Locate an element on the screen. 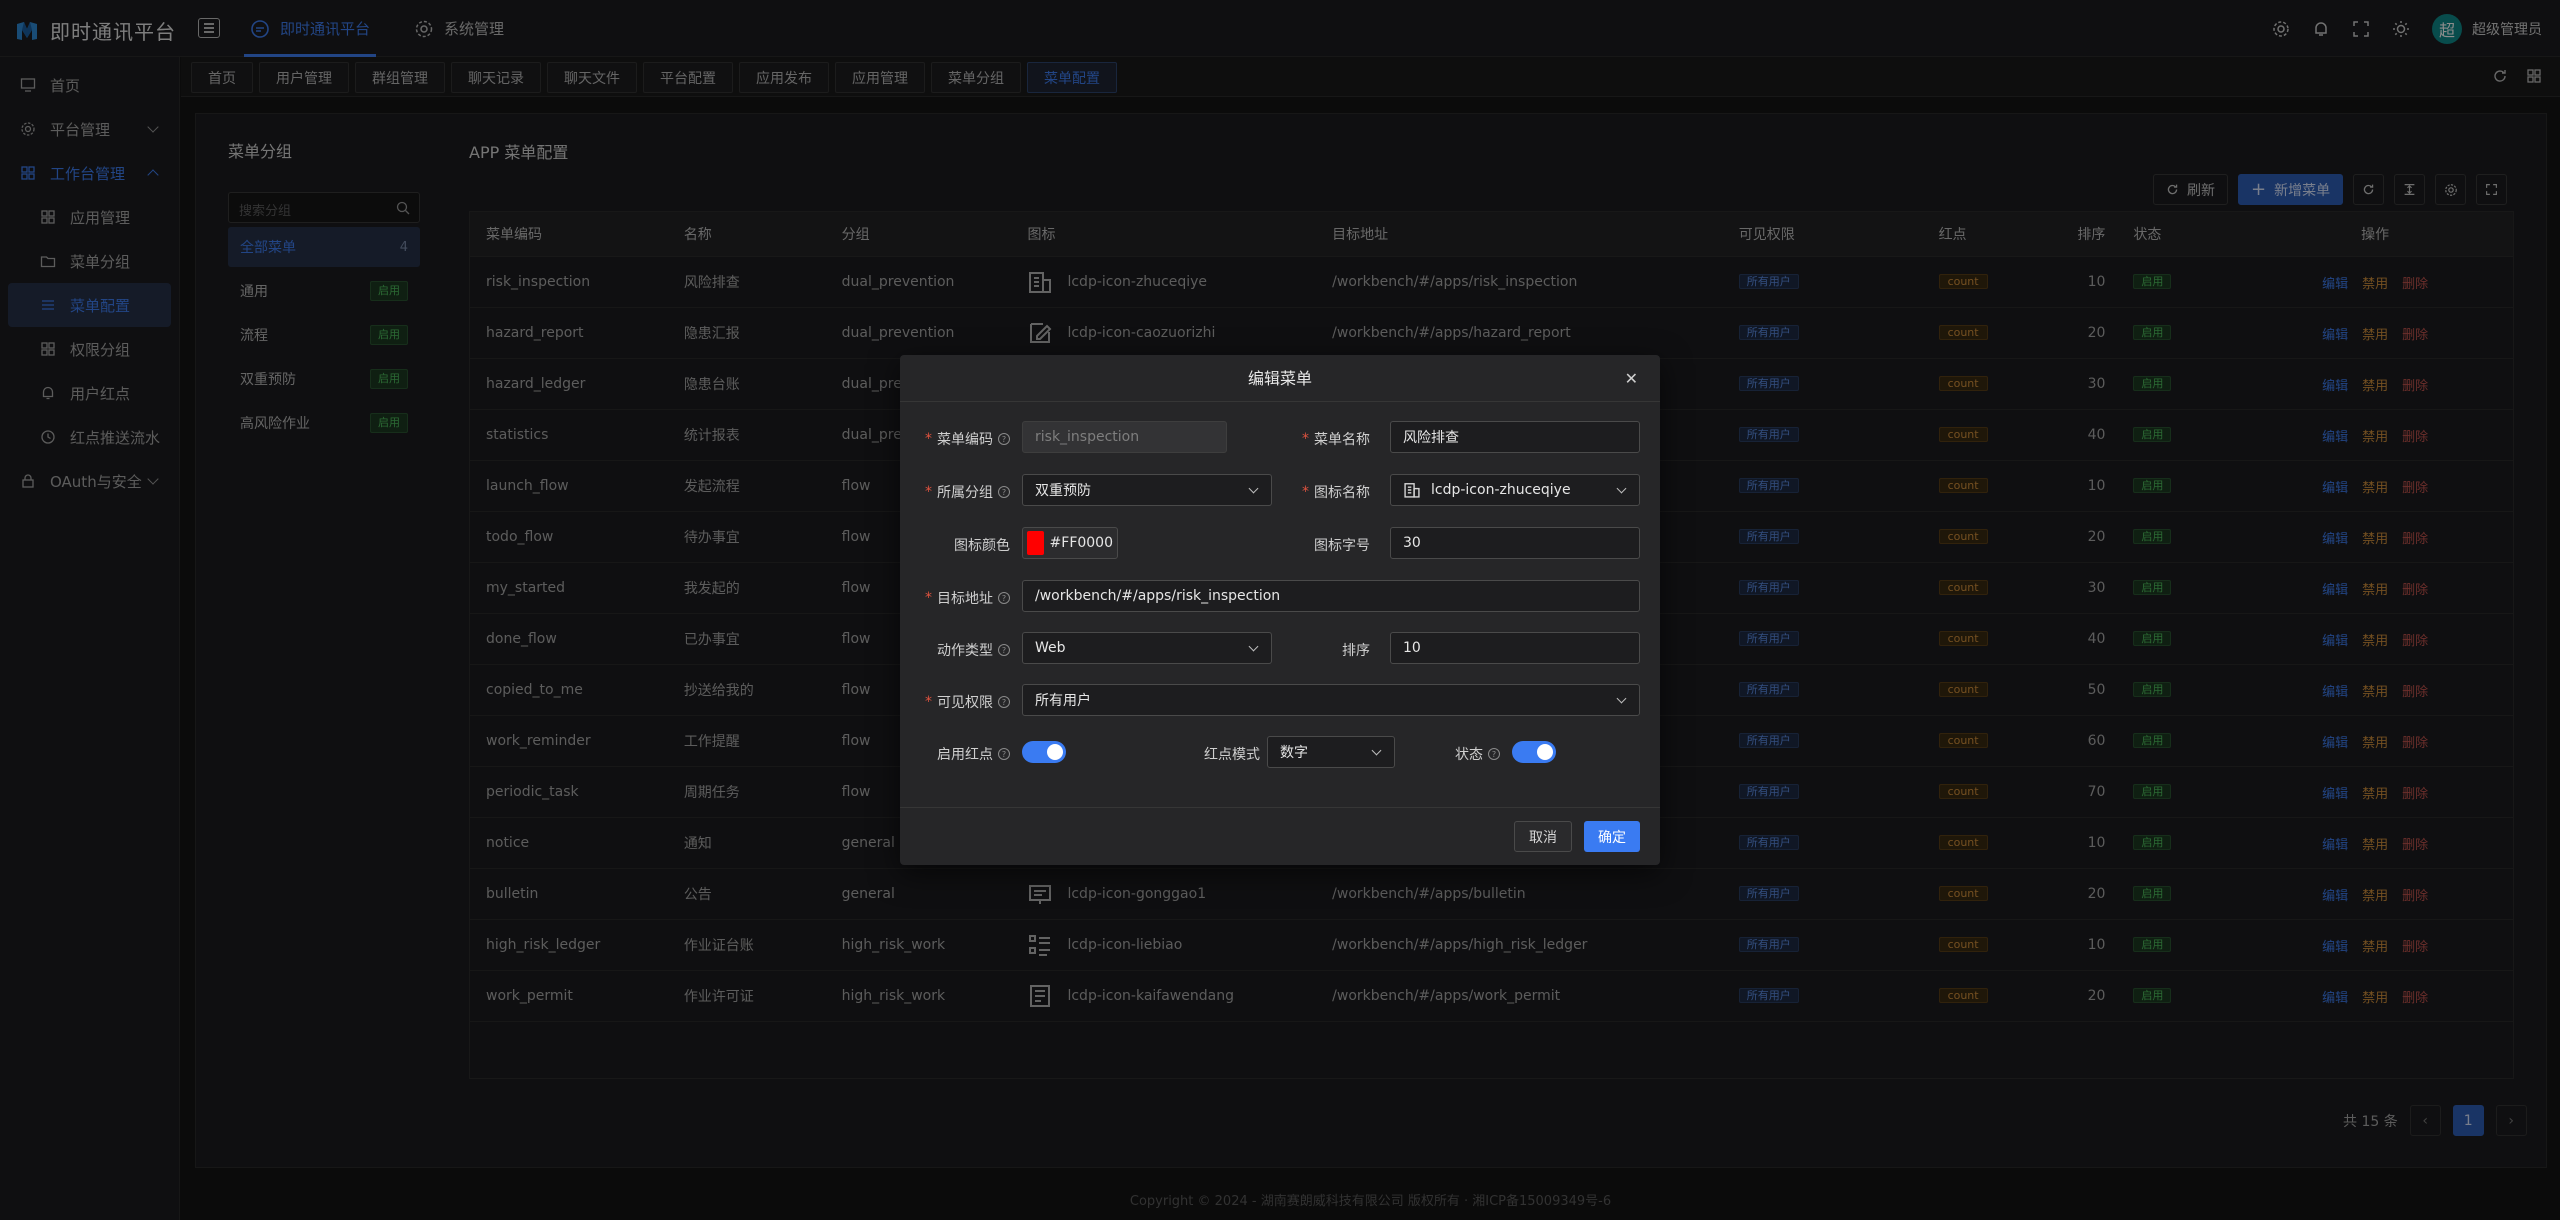 The width and height of the screenshot is (2560, 1220). label-text: 动作类型 is located at coordinates (965, 651).